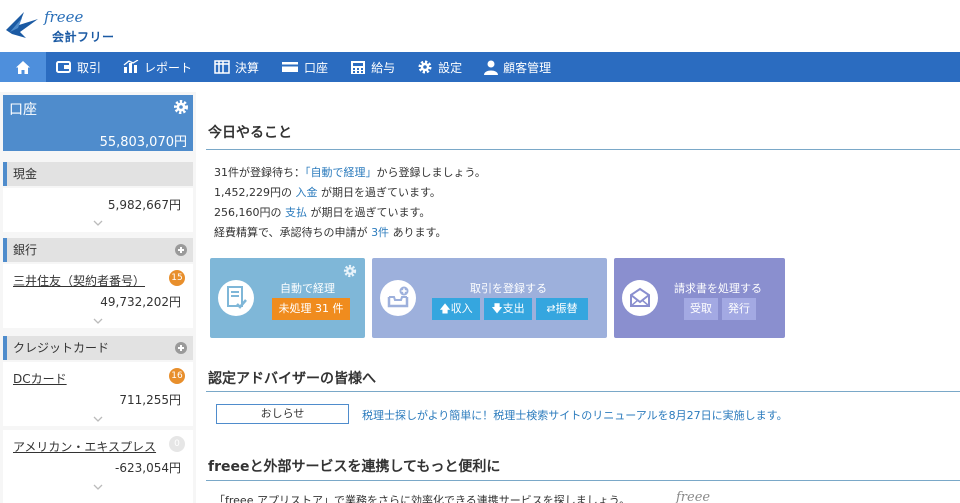  I want to click on nav-item-settings: 設定, so click(440, 67).